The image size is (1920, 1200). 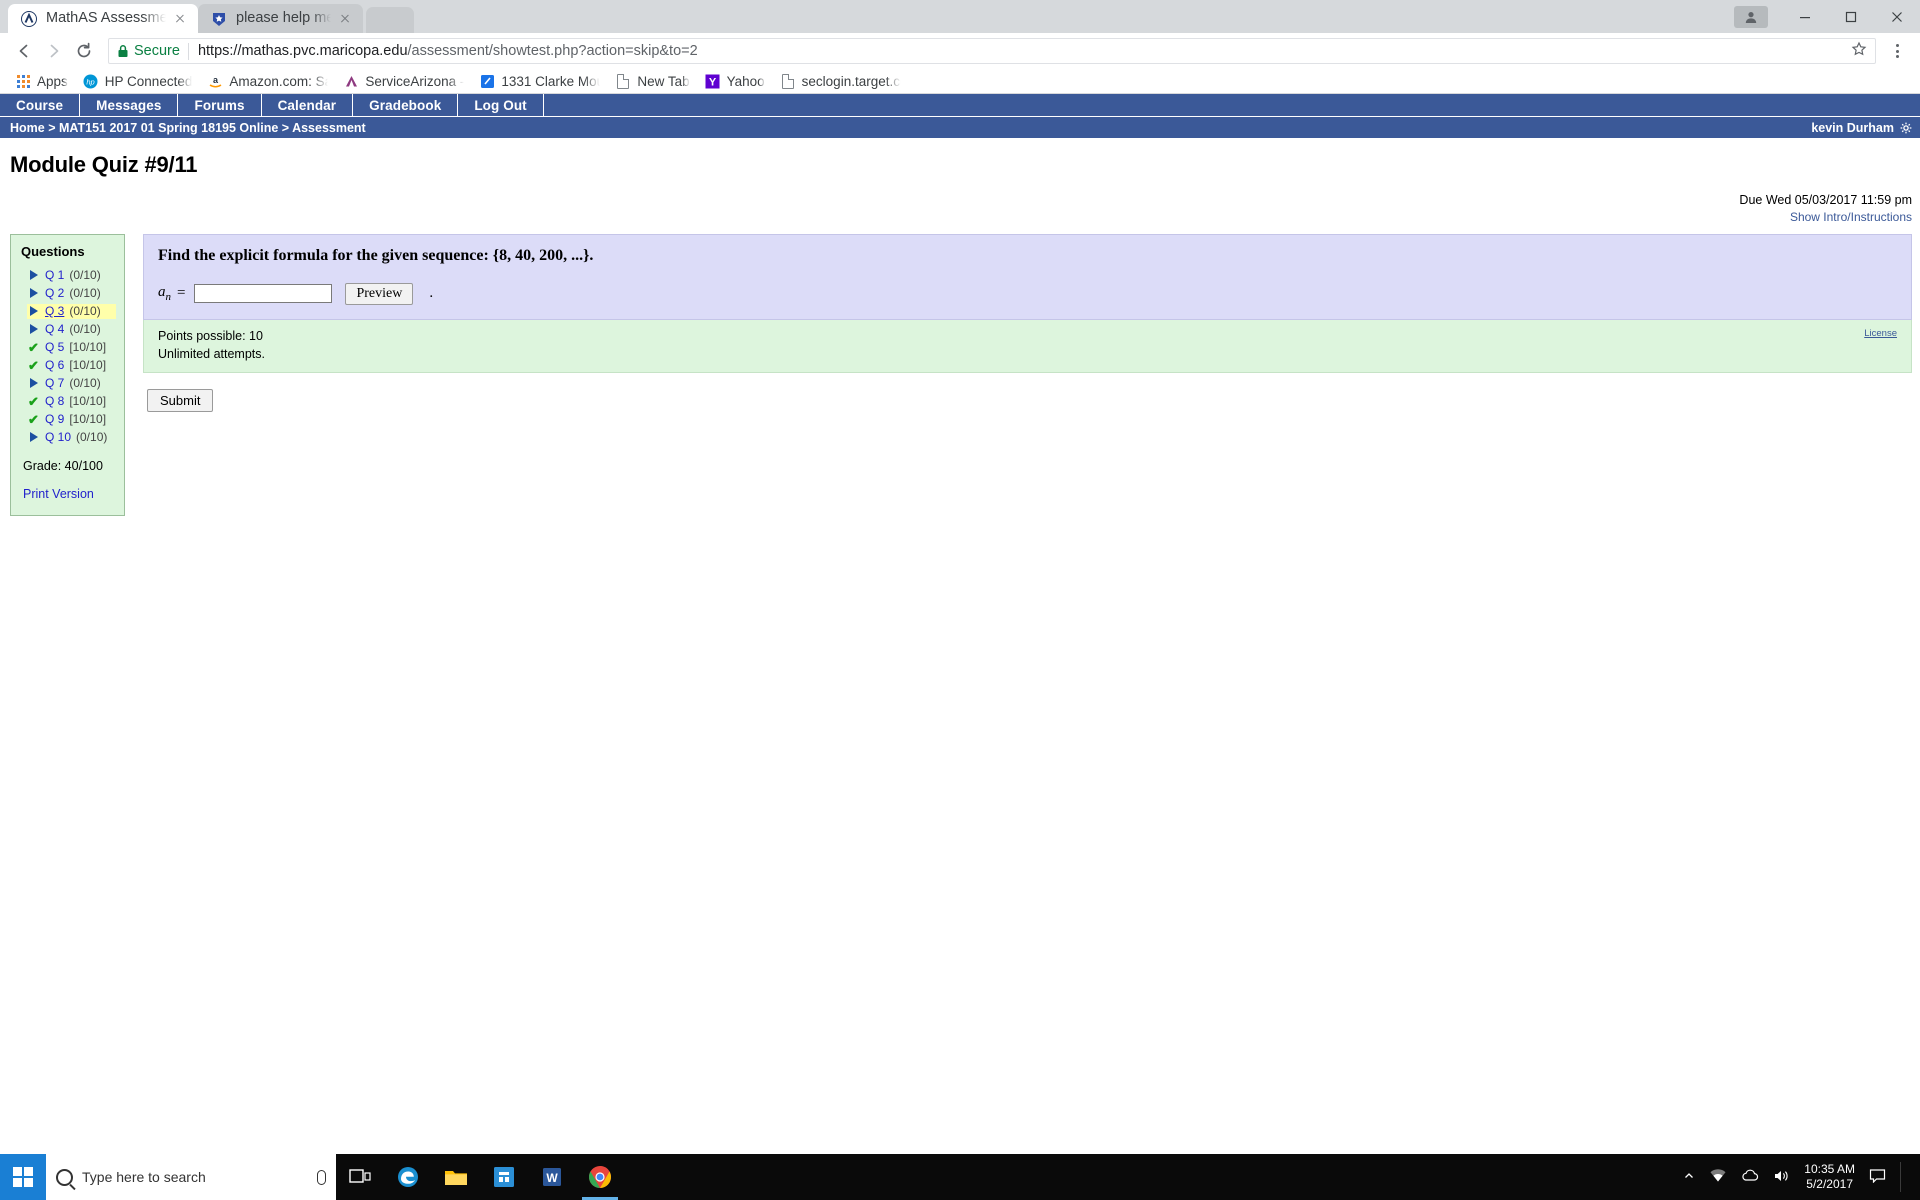 What do you see at coordinates (218, 18) in the screenshot?
I see `brainly-star-icon` at bounding box center [218, 18].